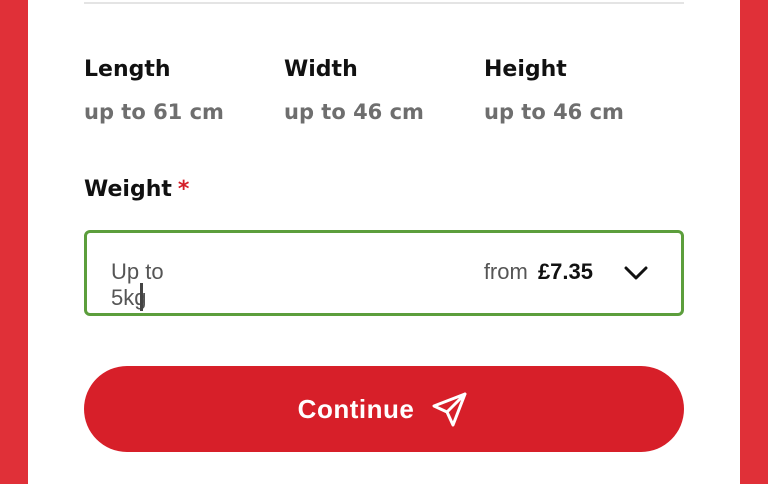  Describe the element at coordinates (154, 112) in the screenshot. I see `dimension-value: up to 61 cm` at that location.